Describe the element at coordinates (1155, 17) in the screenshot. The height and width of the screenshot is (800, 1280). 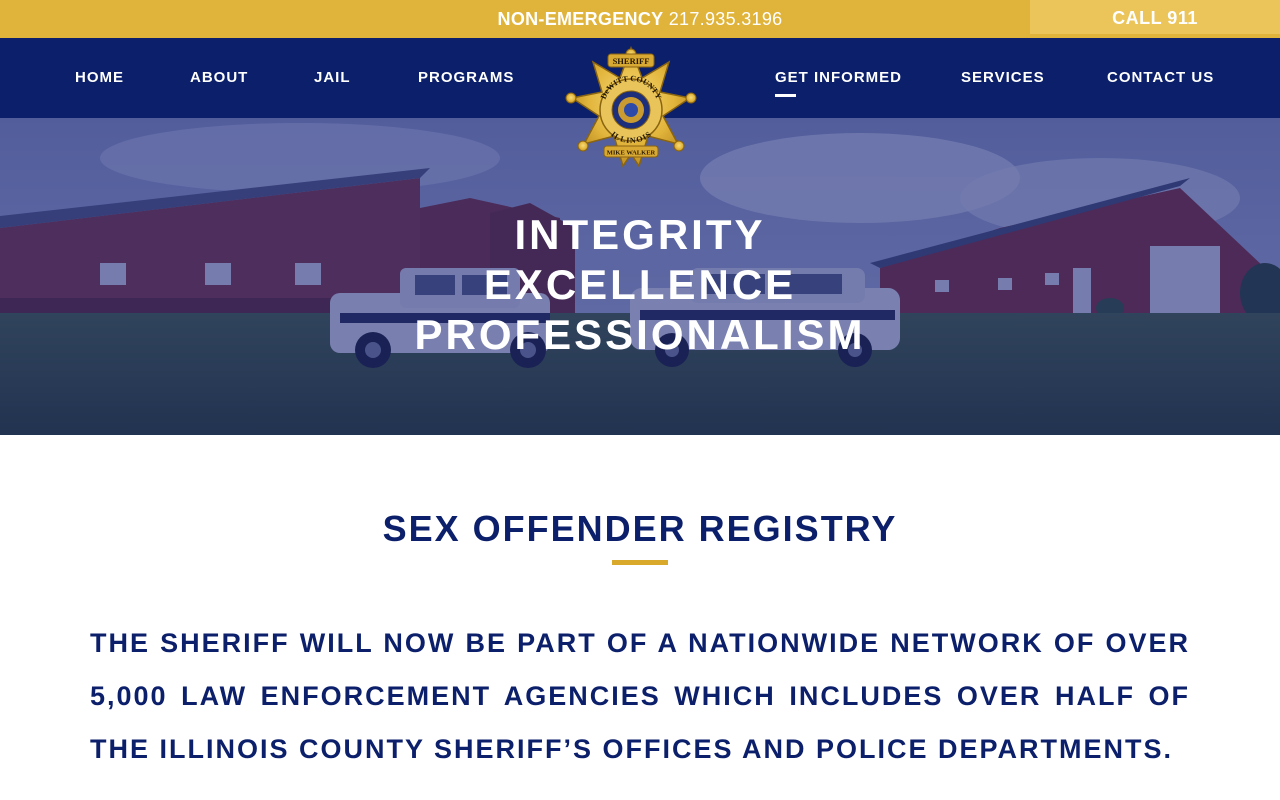
I see `call-911-button: CALL 911` at that location.